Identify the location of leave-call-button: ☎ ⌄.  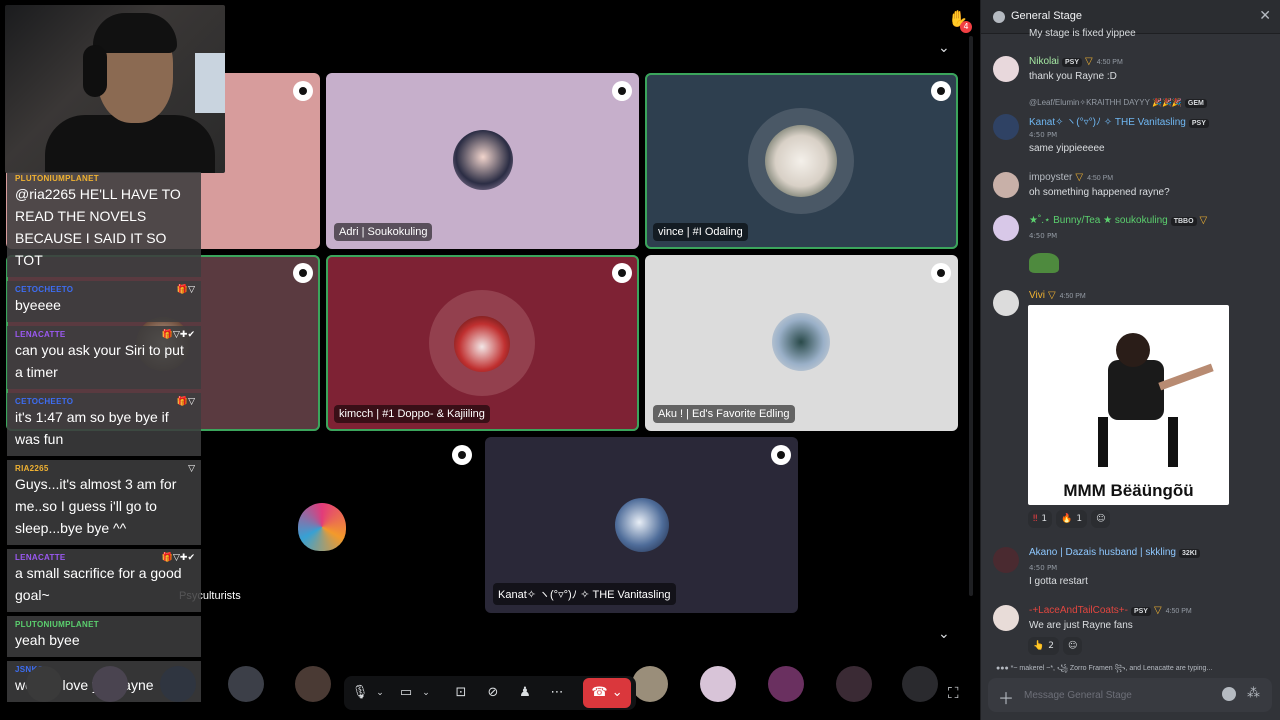
(607, 693).